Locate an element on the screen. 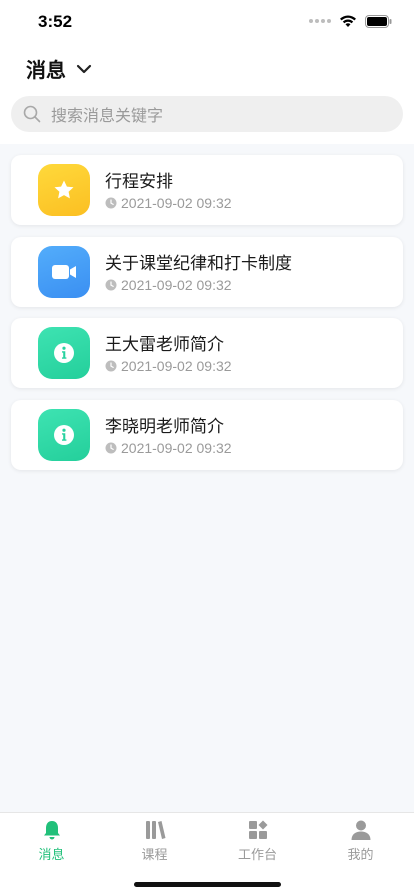 This screenshot has width=414, height=896. user-icon is located at coordinates (360, 830).